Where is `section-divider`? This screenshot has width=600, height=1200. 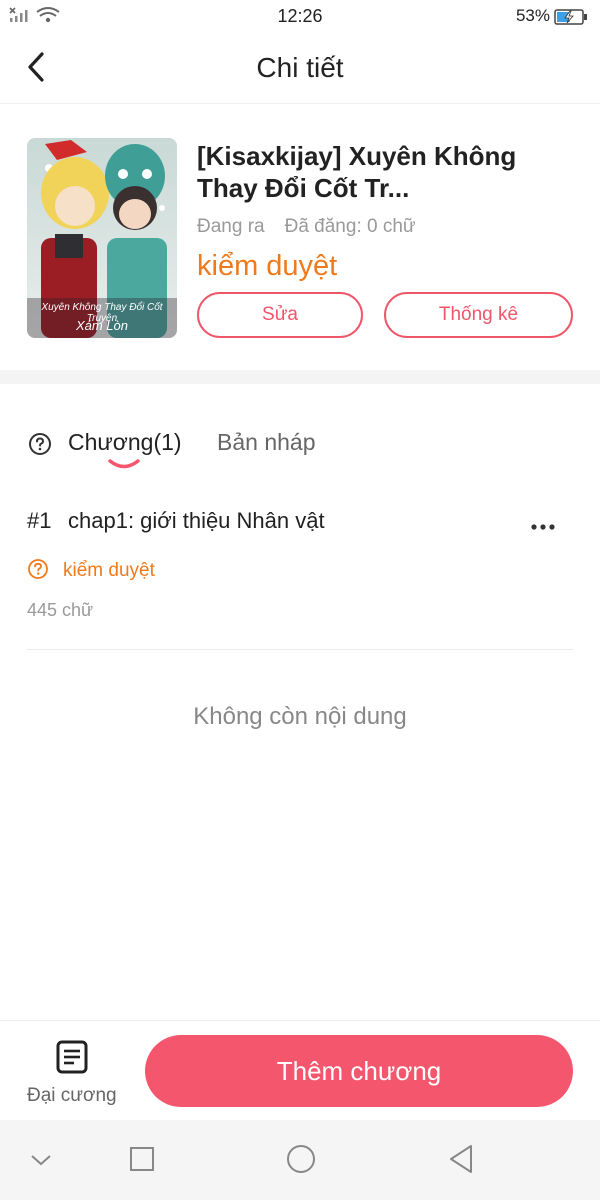
section-divider is located at coordinates (300, 377).